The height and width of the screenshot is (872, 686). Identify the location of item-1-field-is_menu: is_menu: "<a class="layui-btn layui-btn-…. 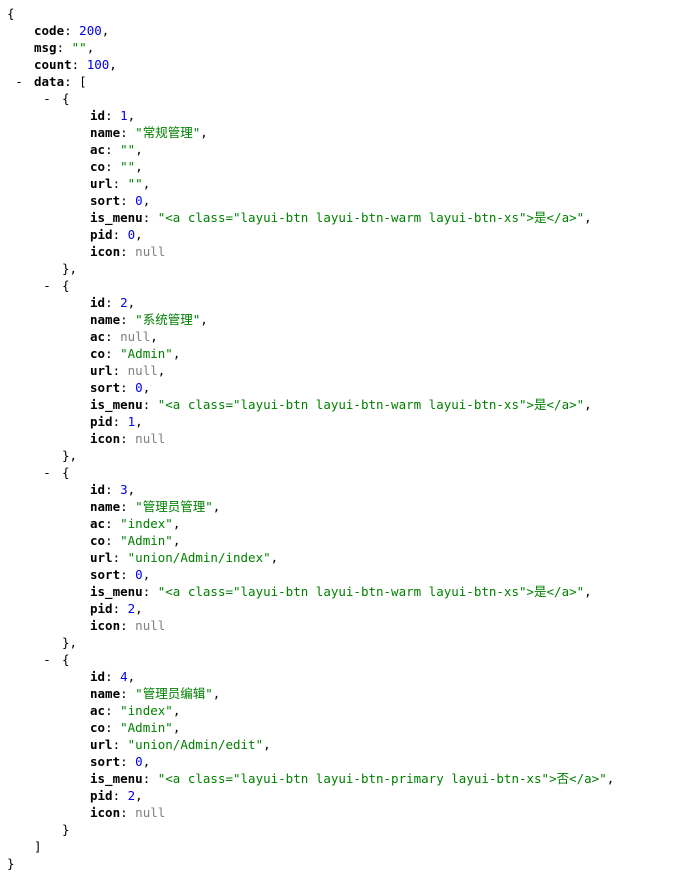
(341, 217).